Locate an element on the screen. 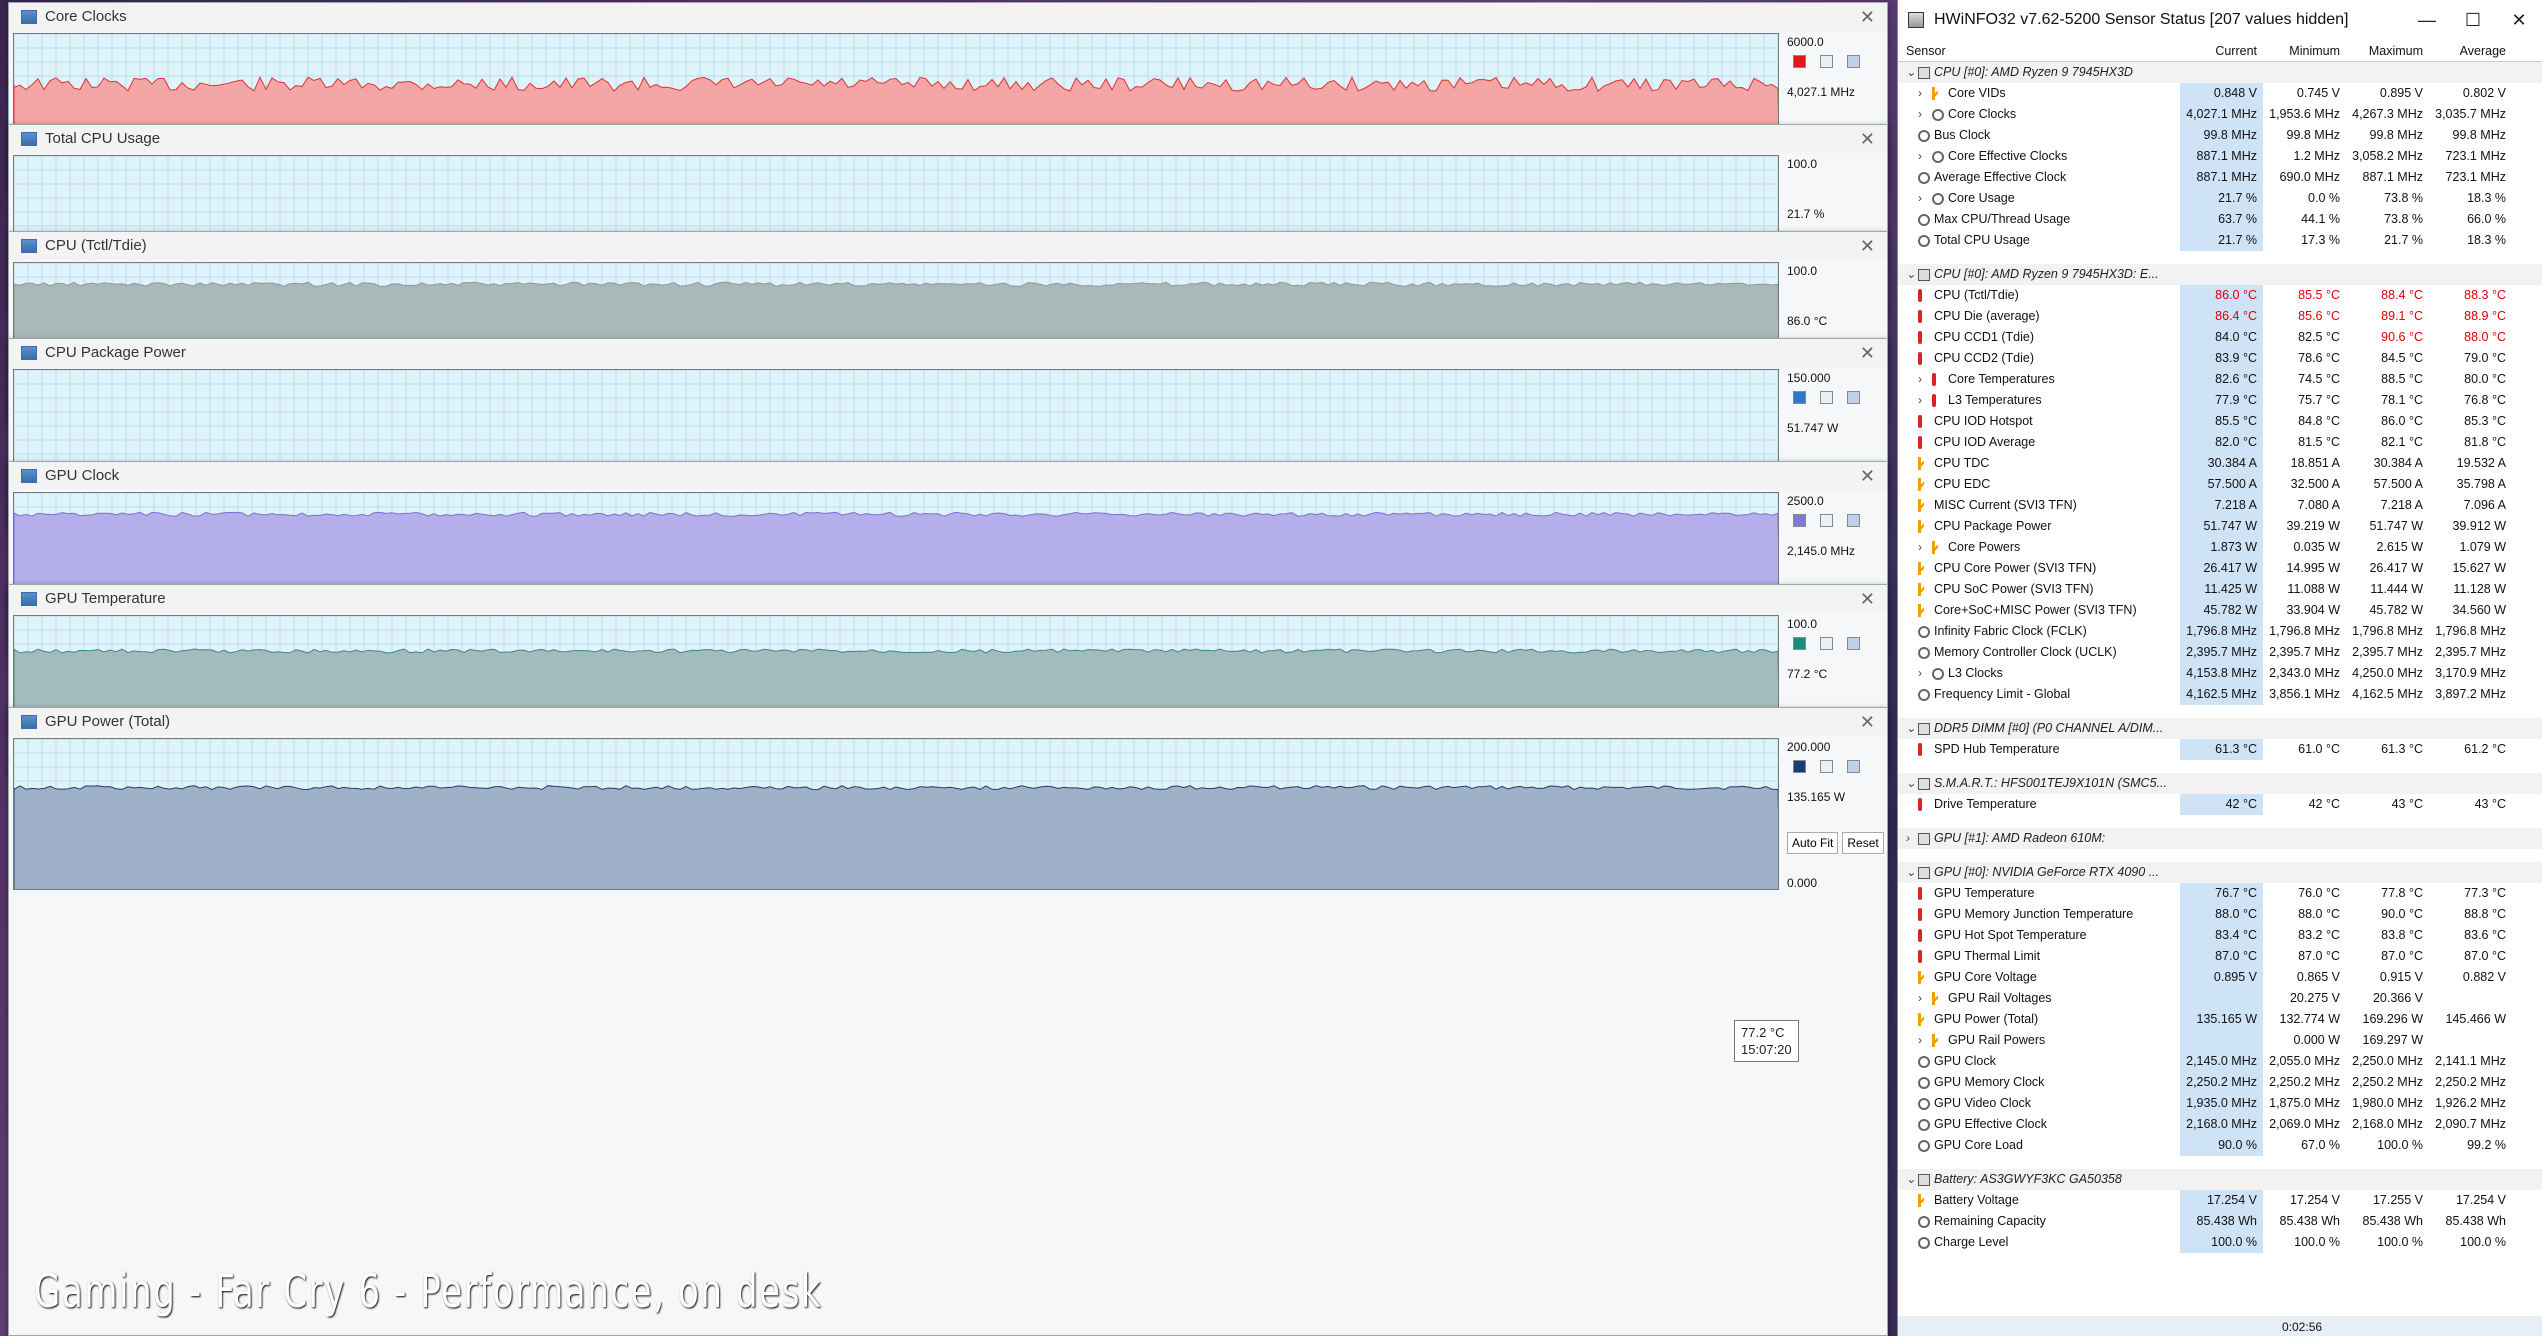  column-maximum: Maximum is located at coordinates (2387, 50).